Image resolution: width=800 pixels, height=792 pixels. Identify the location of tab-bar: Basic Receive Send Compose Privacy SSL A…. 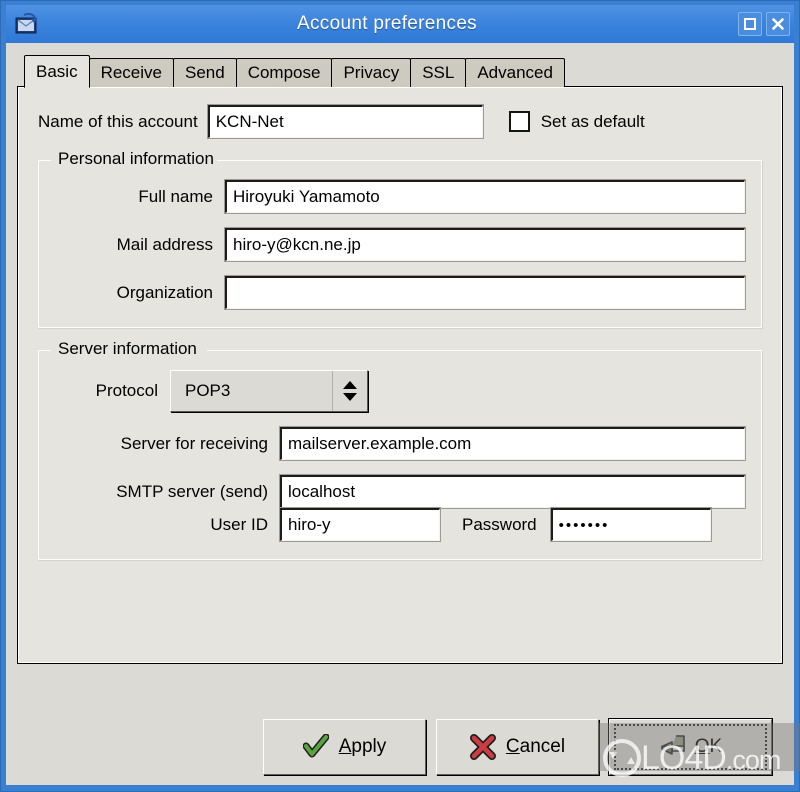
(400, 70).